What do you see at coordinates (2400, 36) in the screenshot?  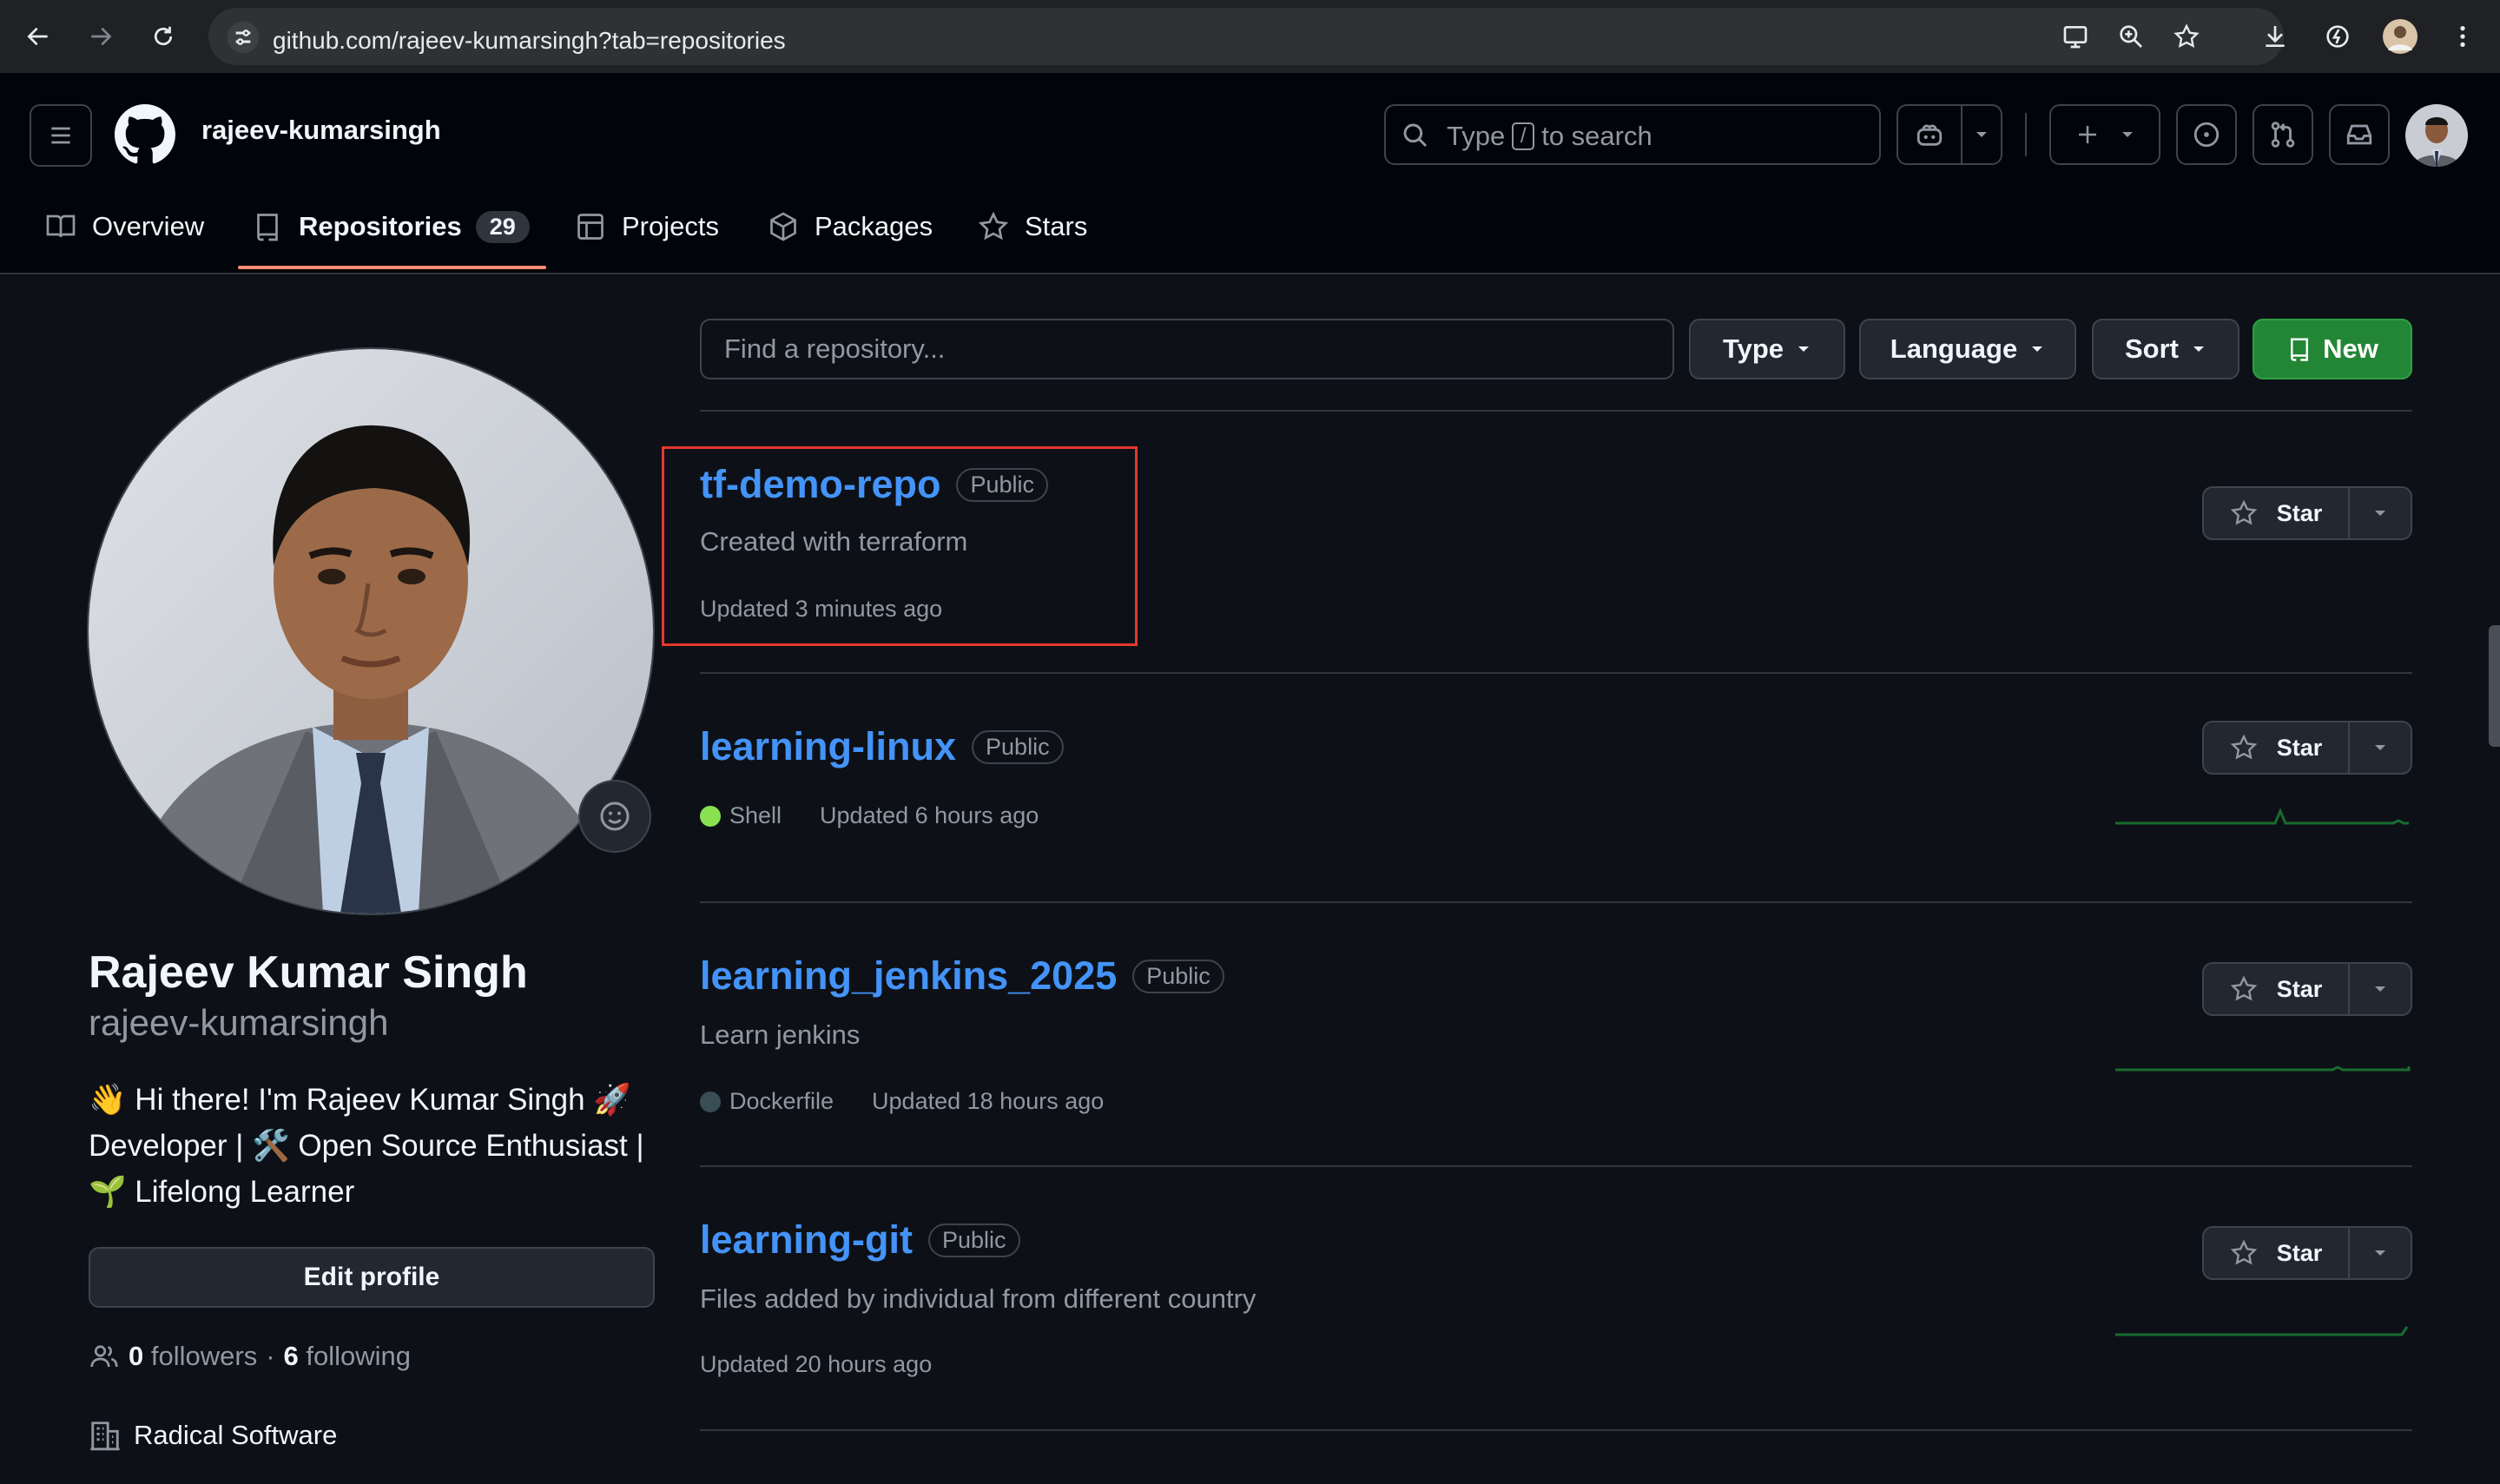 I see `browser-profile-avatar` at bounding box center [2400, 36].